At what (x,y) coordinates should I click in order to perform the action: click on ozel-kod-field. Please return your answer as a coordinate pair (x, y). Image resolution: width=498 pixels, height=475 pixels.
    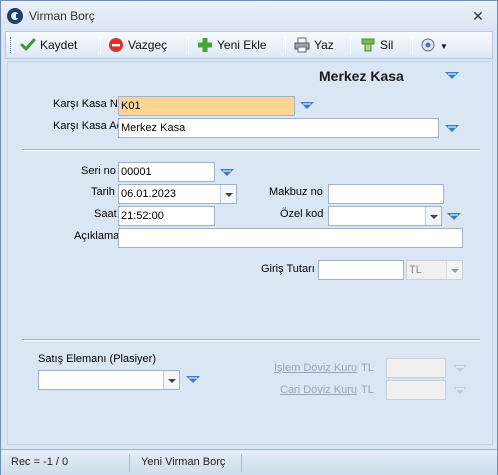
    Looking at the image, I should click on (385, 216).